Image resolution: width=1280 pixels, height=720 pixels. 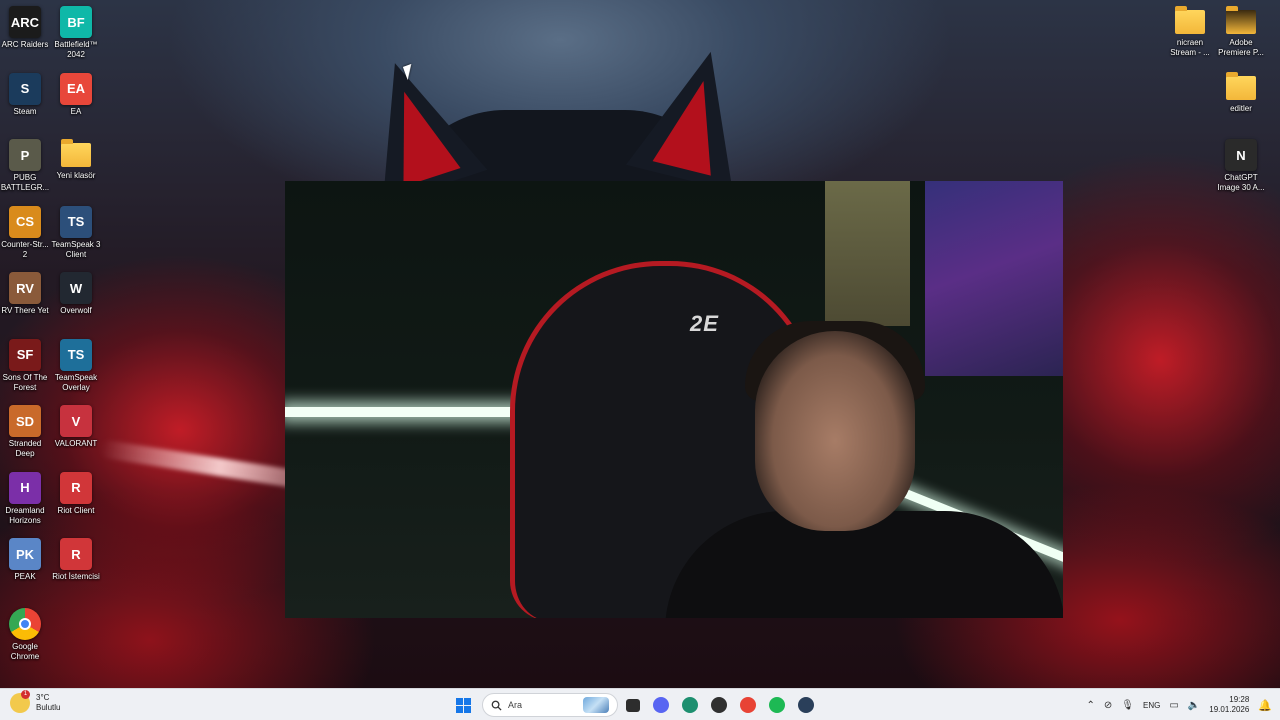 What do you see at coordinates (76, 310) in the screenshot?
I see `desktop-icon-label: Overwolf` at bounding box center [76, 310].